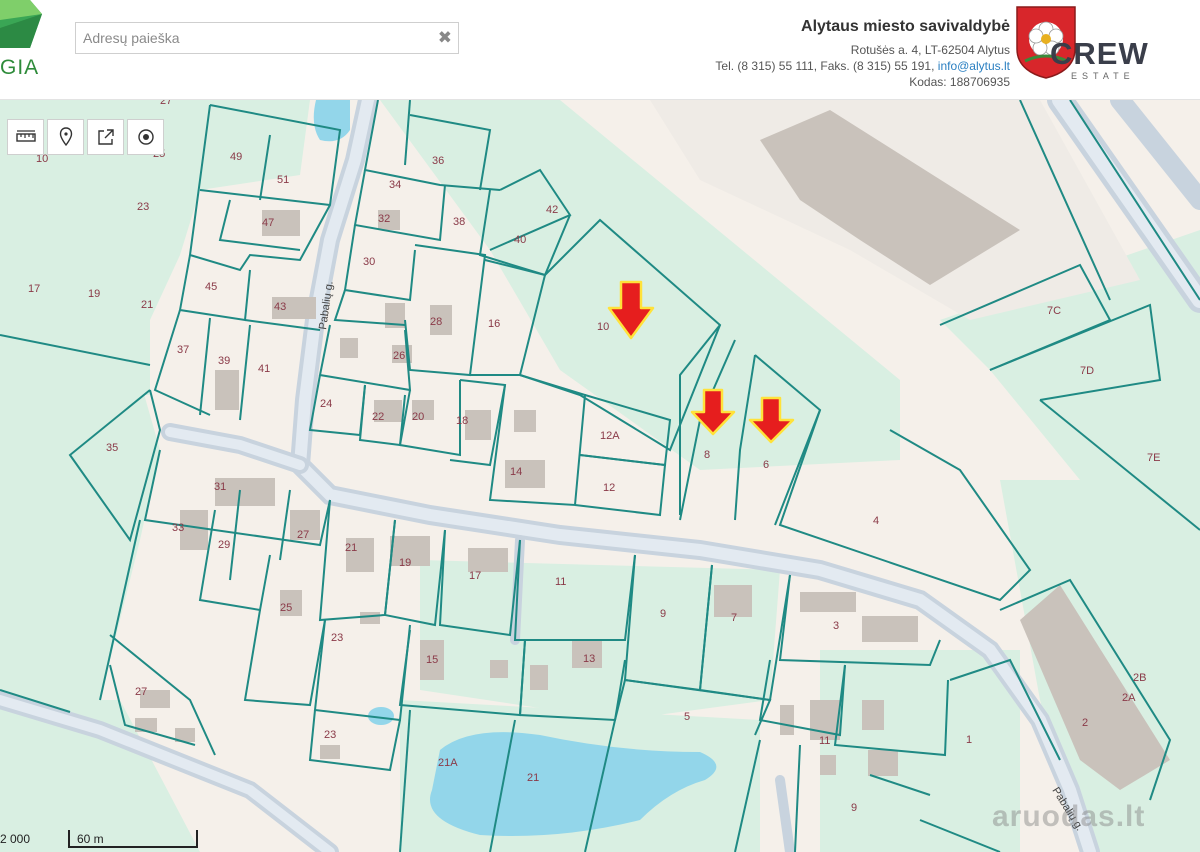 This screenshot has width=1200, height=852. I want to click on parcel-label: 12, so click(609, 488).